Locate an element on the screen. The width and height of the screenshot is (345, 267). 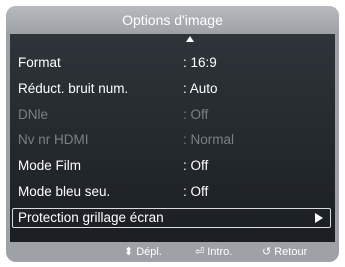
menu-item-format: Format : 16:9 is located at coordinates (172, 63).